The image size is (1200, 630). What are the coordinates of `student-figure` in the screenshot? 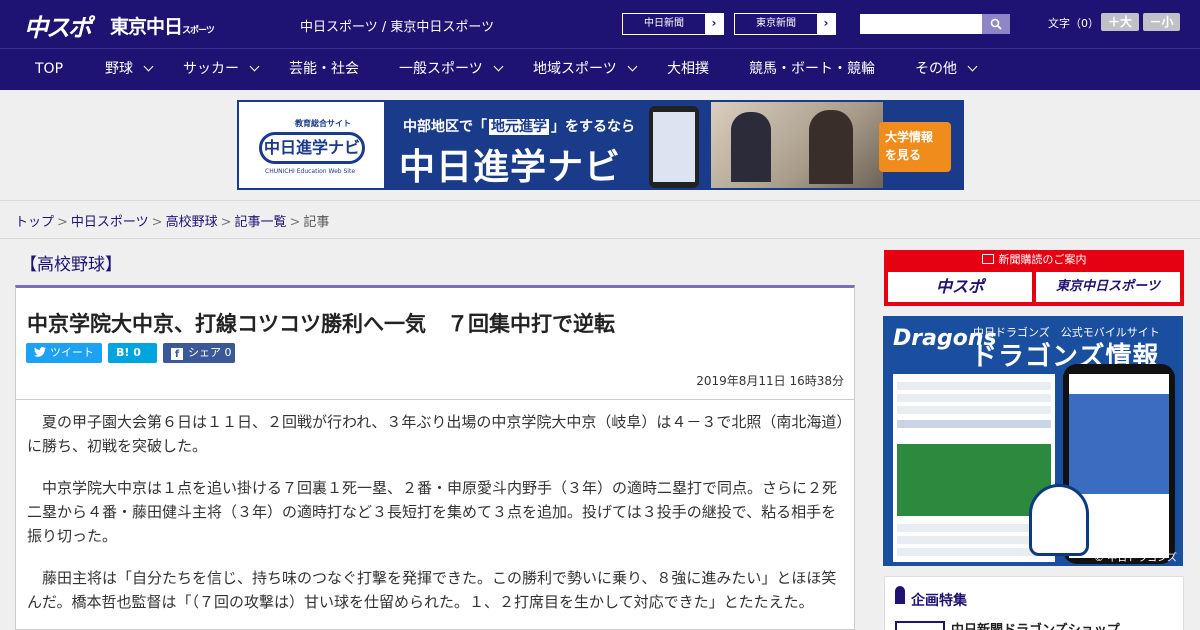 It's located at (831, 147).